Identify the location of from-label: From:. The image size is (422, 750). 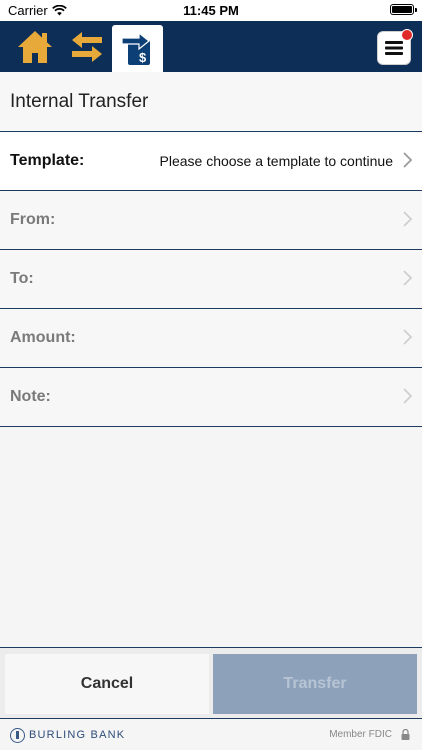
(33, 219).